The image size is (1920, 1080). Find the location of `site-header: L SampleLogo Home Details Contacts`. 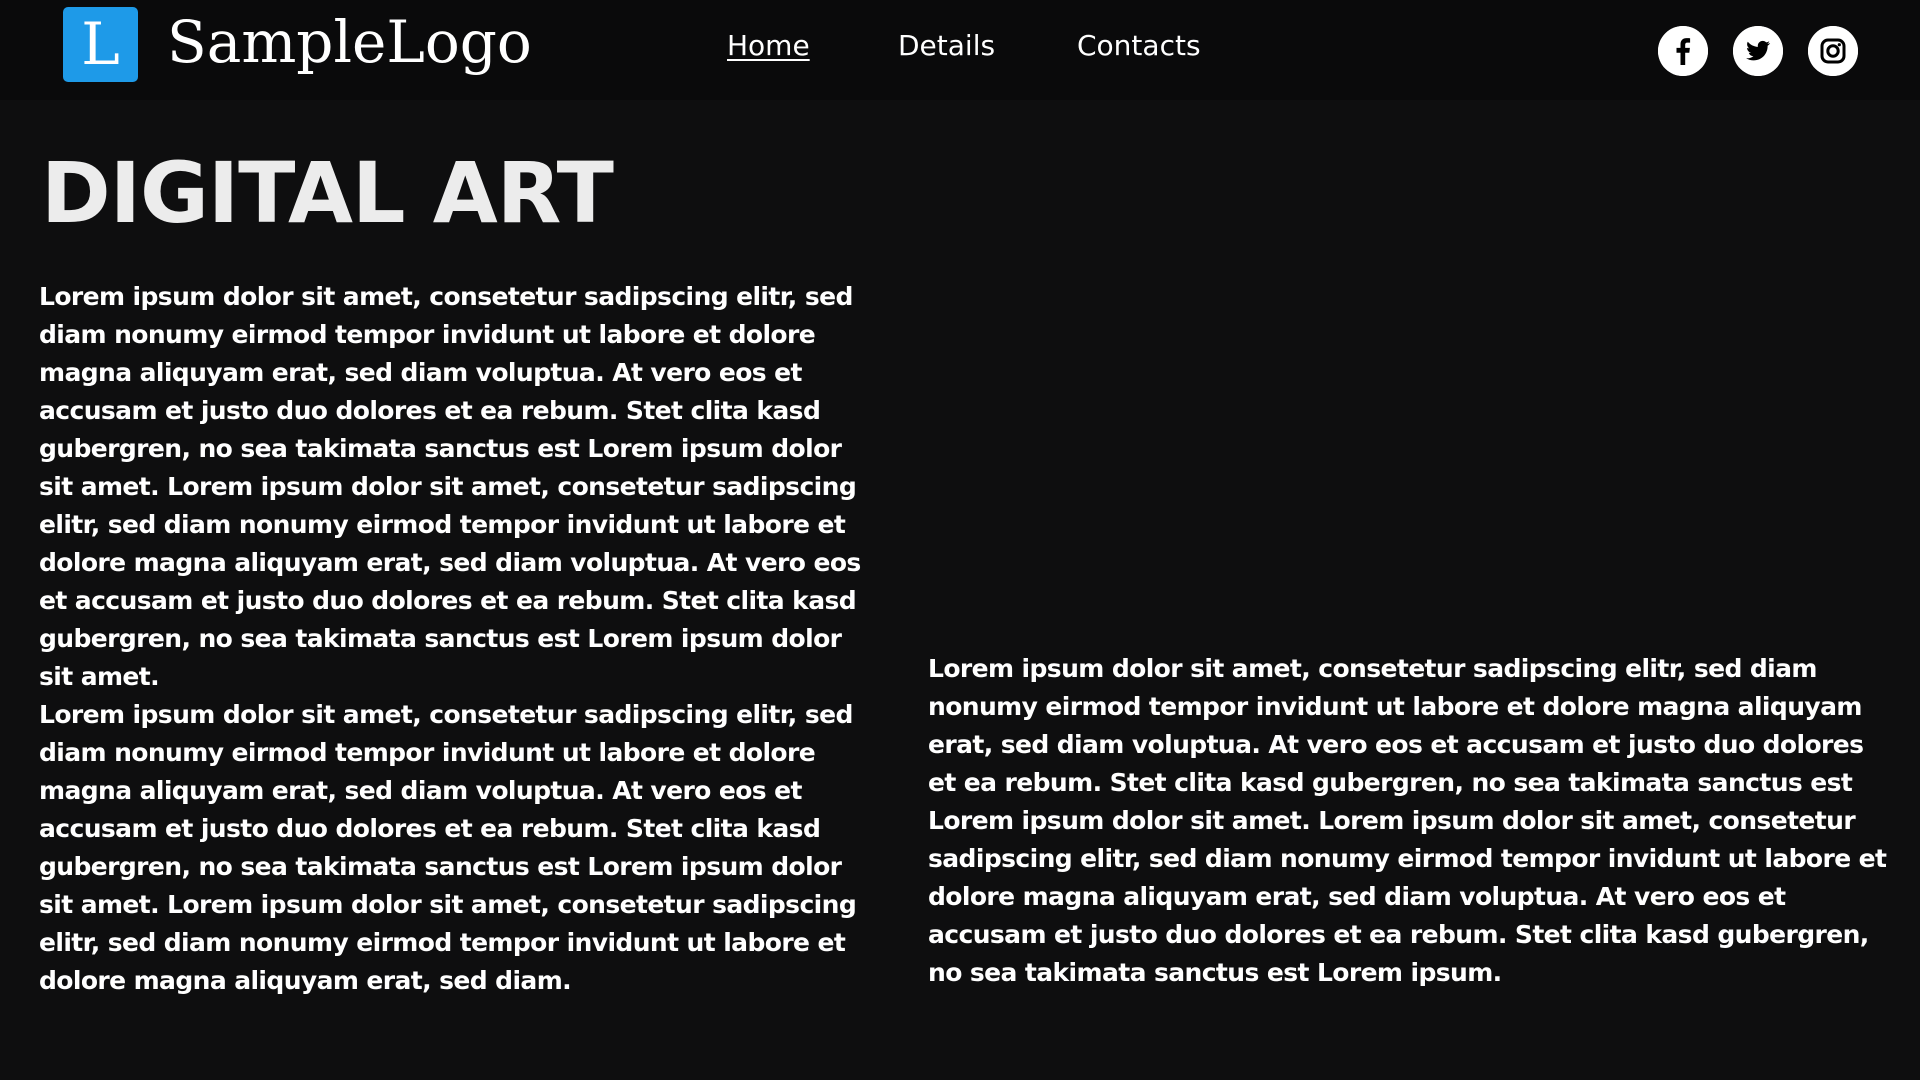

site-header: L SampleLogo Home Details Contacts is located at coordinates (960, 50).